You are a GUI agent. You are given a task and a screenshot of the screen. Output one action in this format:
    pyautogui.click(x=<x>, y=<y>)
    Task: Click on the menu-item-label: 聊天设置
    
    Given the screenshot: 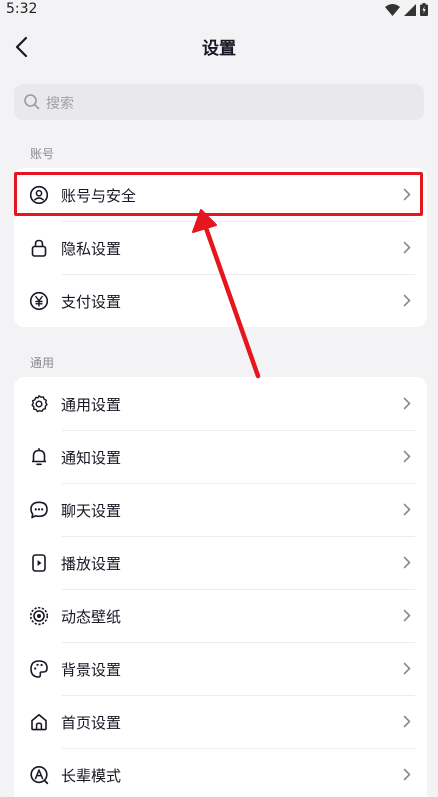 What is the action you would take?
    pyautogui.click(x=91, y=511)
    